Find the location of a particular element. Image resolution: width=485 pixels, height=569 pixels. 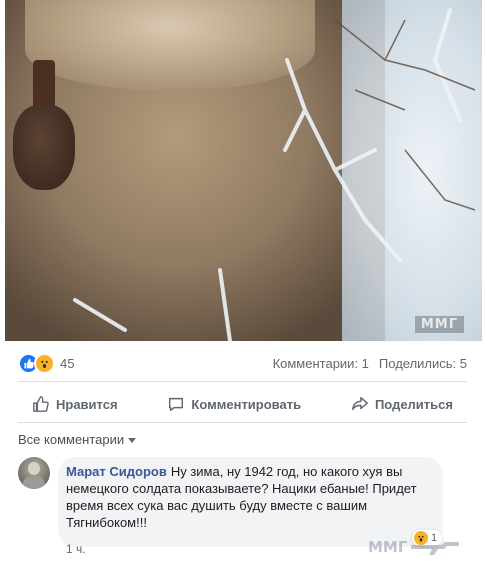

post-summary: 45 Комментарии: 1 Поделились: 5 is located at coordinates (242, 363).